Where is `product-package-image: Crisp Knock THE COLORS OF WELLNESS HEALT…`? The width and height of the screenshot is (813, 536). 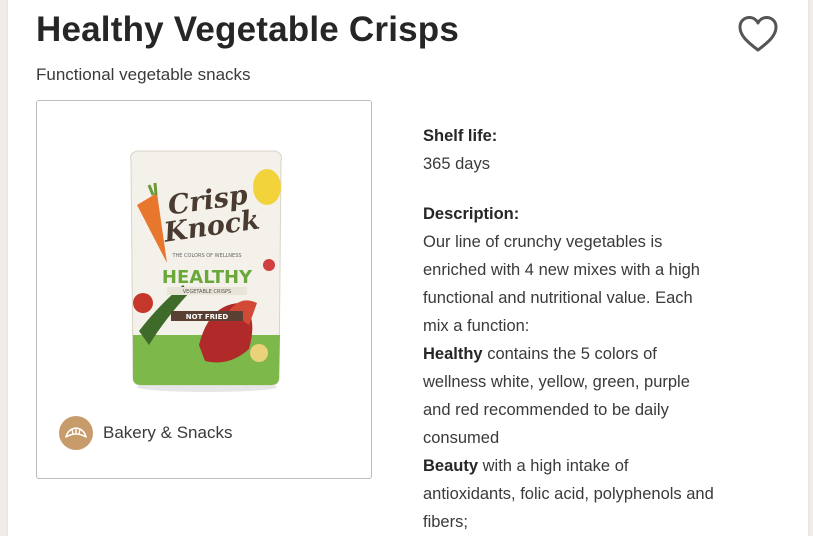 product-package-image: Crisp Knock THE COLORS OF WELLNESS HEALT… is located at coordinates (206, 271).